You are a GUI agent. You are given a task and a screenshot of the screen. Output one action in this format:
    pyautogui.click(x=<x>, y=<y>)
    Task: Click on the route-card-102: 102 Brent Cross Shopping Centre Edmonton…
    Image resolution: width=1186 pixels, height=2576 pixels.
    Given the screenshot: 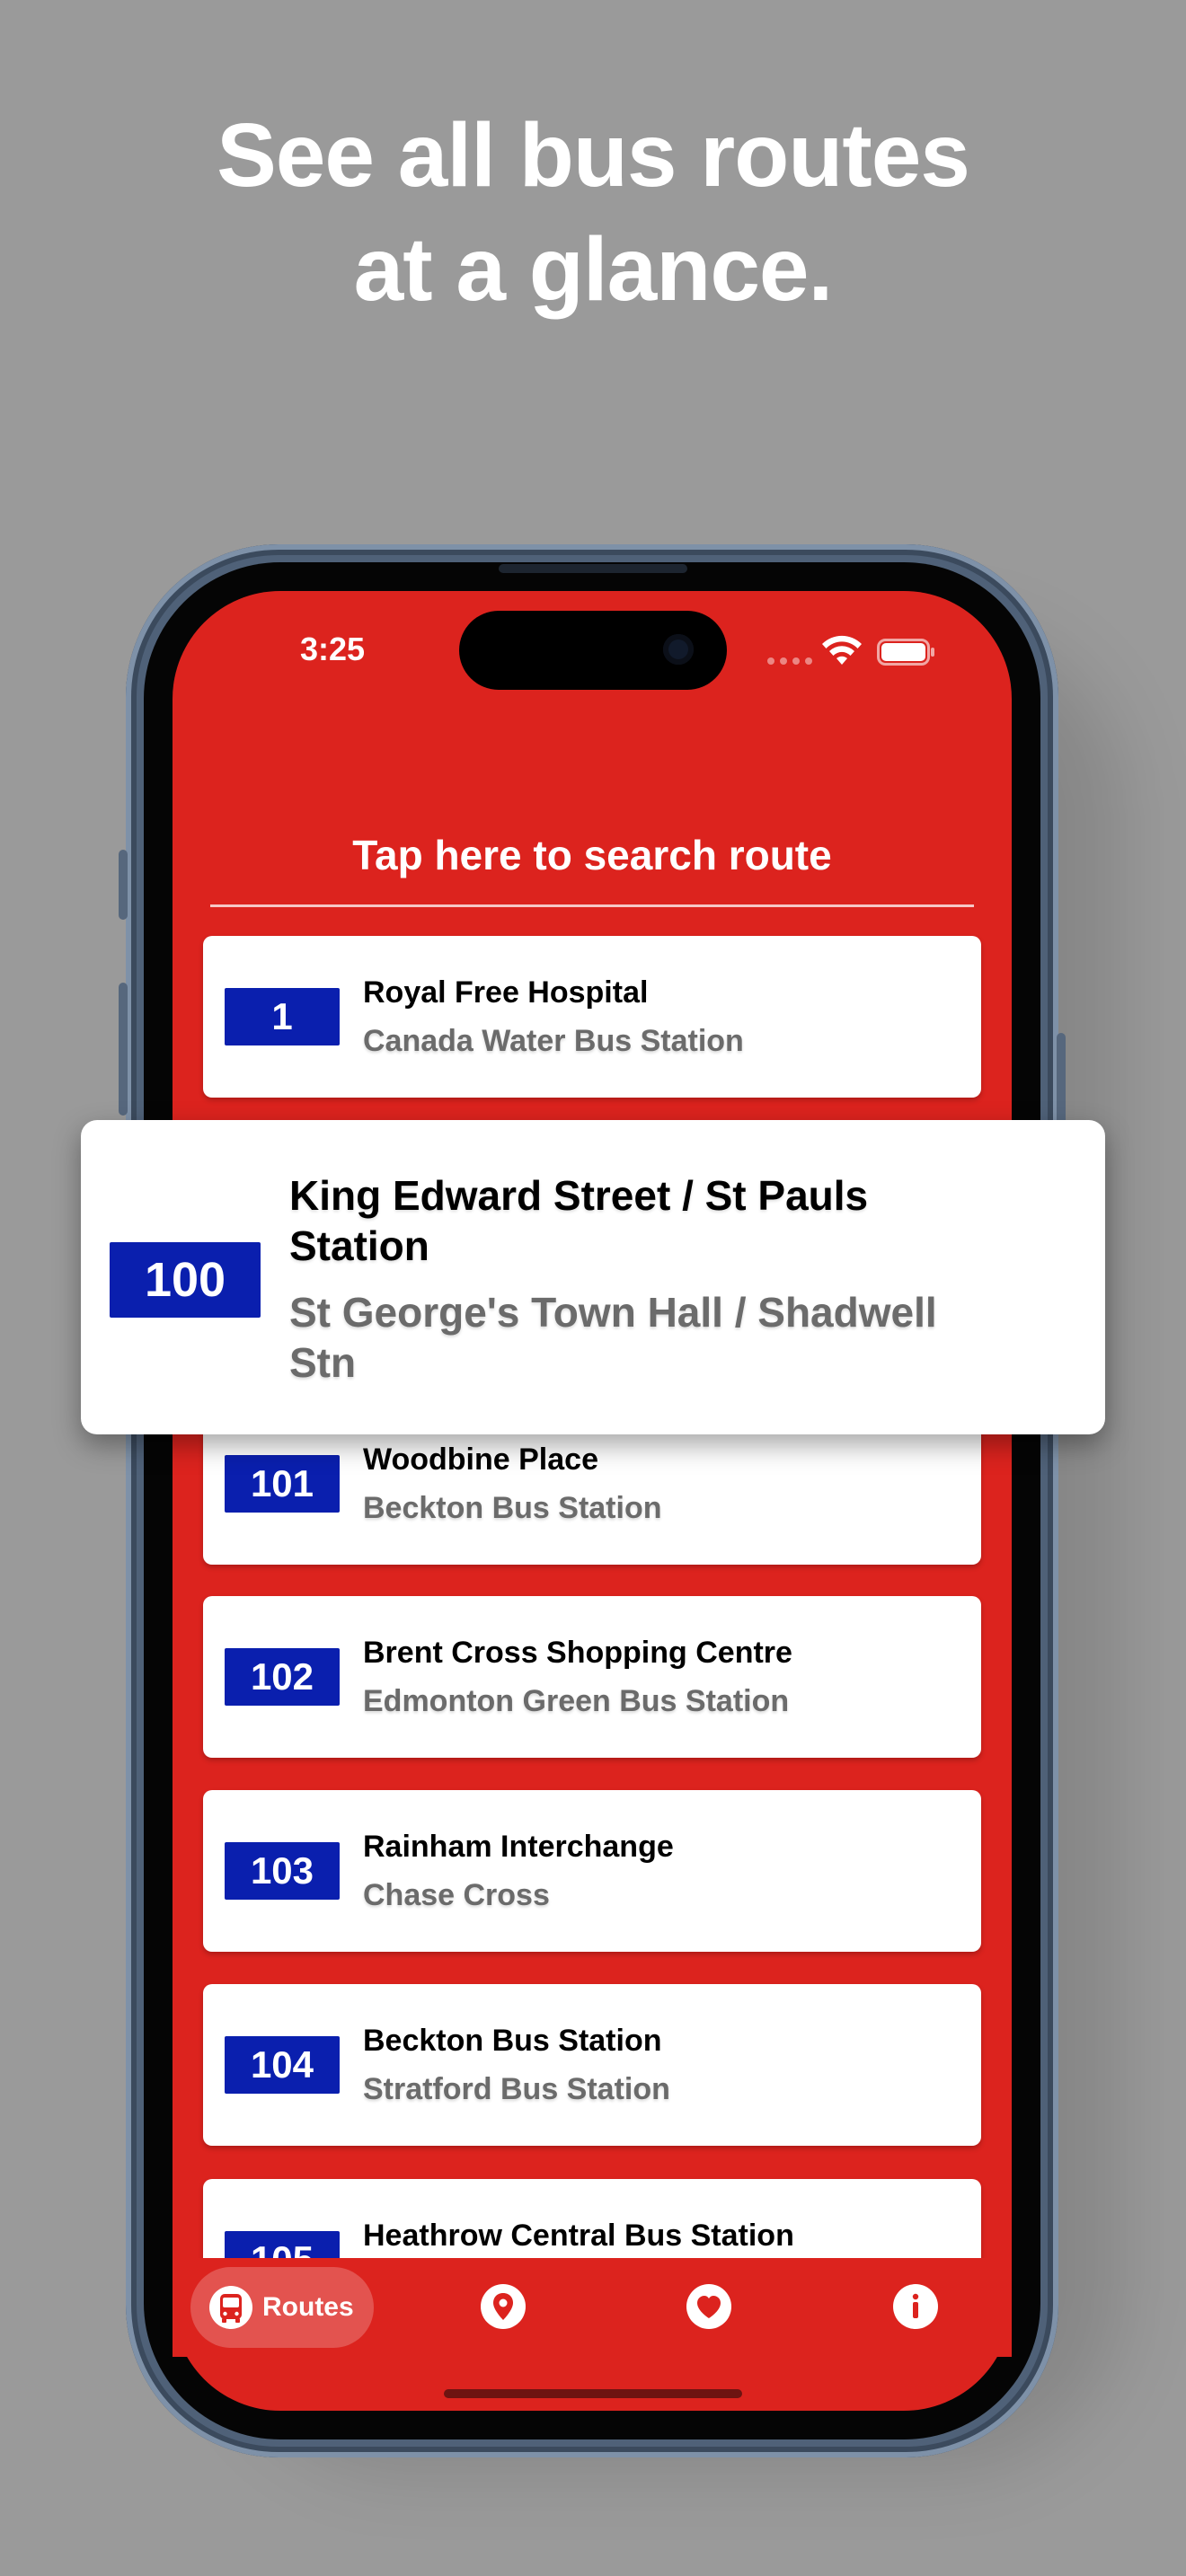 What is the action you would take?
    pyautogui.click(x=592, y=1677)
    